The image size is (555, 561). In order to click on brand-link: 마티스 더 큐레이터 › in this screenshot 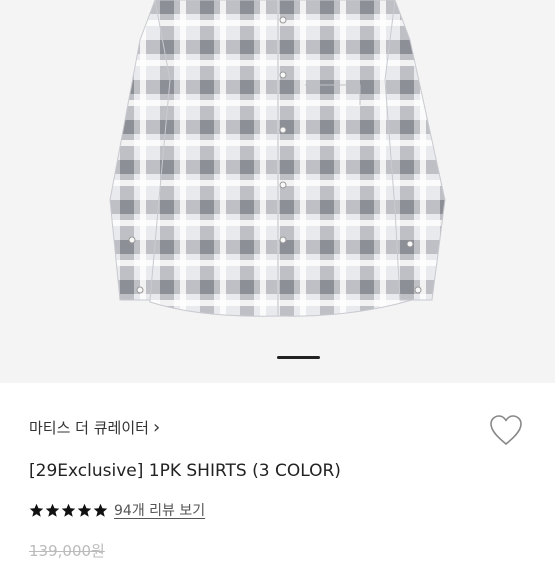, I will do `click(94, 427)`.